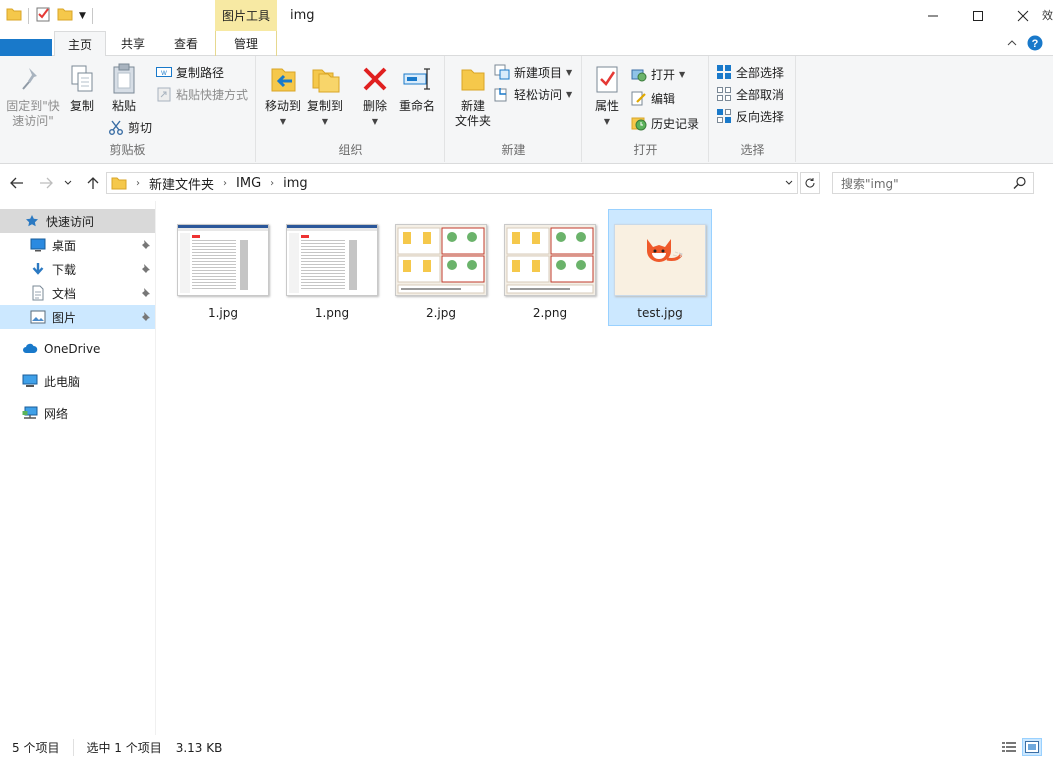 The image size is (1053, 760). What do you see at coordinates (64, 245) in the screenshot?
I see `nav-desktop-label: 桌面` at bounding box center [64, 245].